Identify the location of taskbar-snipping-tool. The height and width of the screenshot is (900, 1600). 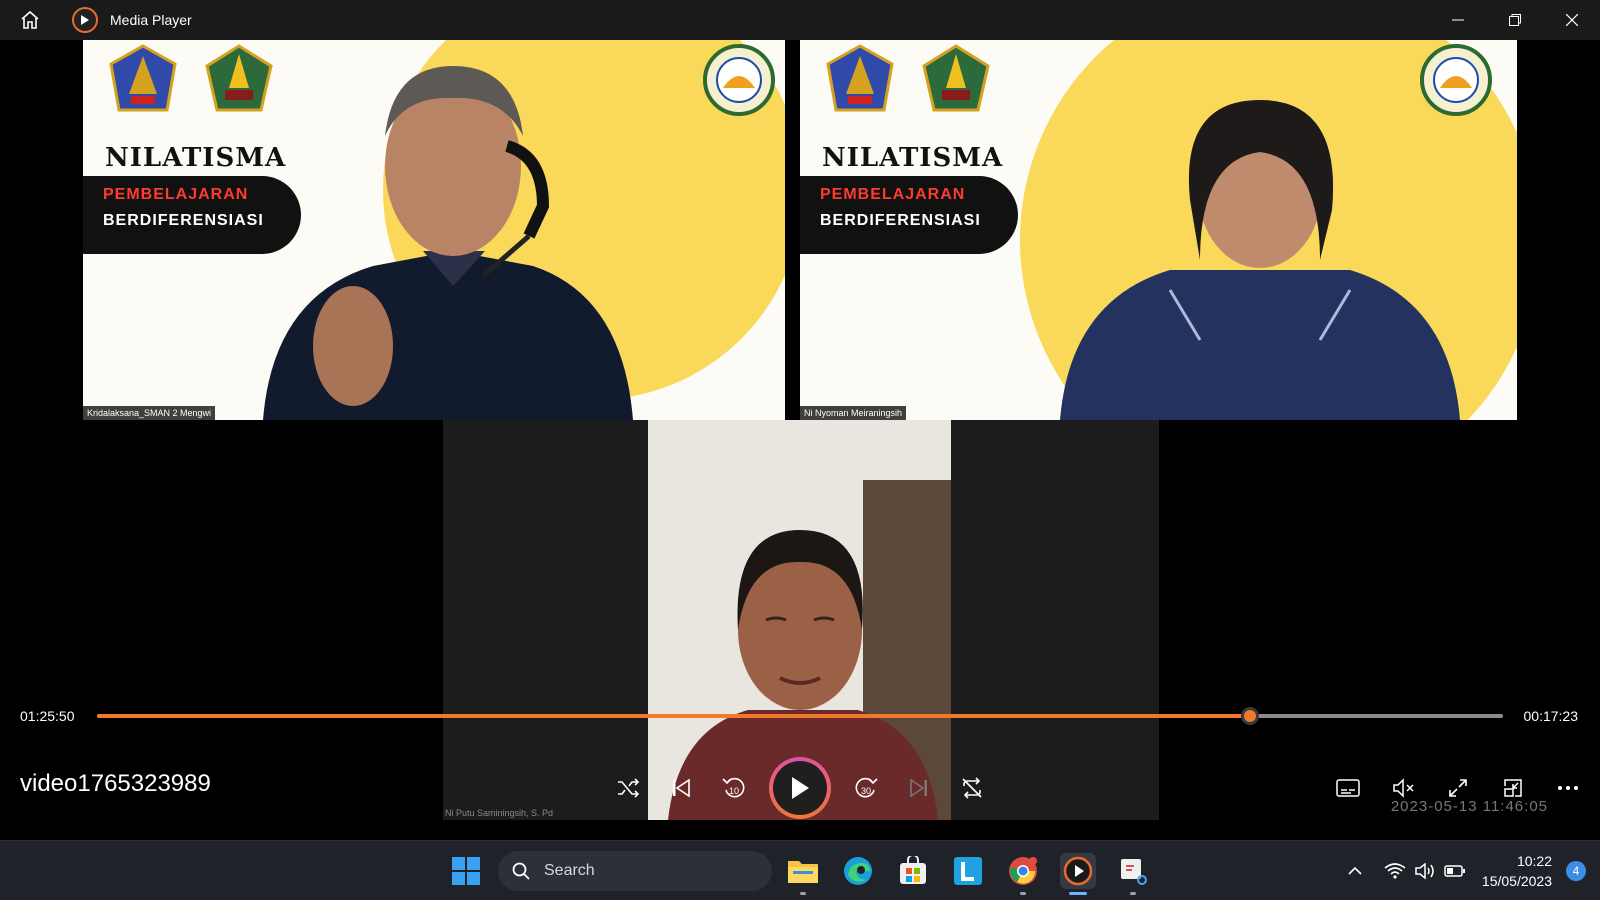
(1133, 874).